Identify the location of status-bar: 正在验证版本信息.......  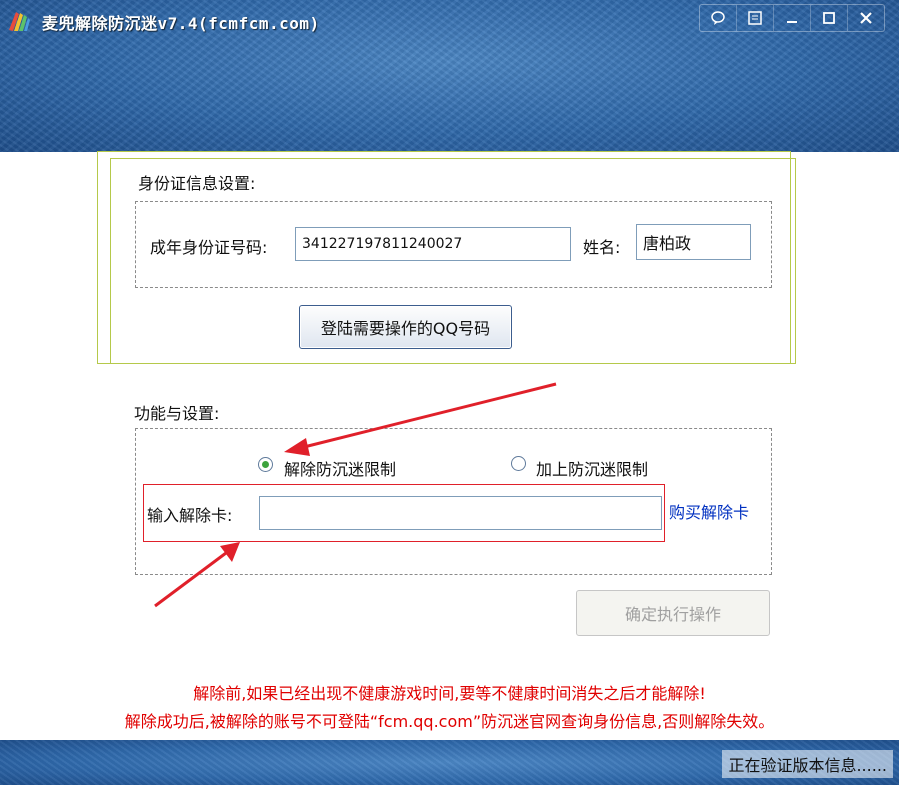
(449, 762).